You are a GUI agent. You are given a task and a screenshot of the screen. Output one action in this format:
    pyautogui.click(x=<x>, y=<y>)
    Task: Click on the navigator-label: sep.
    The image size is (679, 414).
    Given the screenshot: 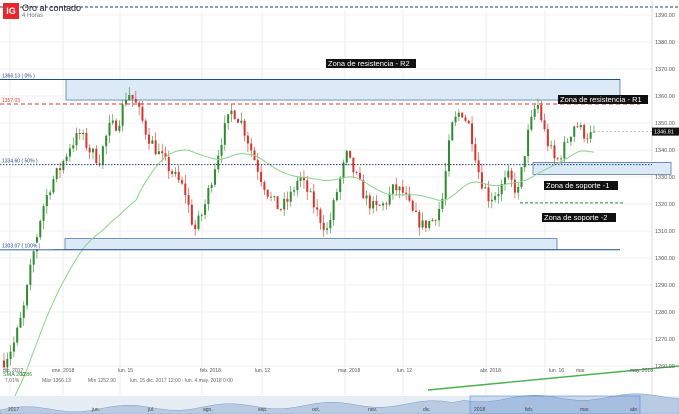 What is the action you would take?
    pyautogui.click(x=262, y=410)
    